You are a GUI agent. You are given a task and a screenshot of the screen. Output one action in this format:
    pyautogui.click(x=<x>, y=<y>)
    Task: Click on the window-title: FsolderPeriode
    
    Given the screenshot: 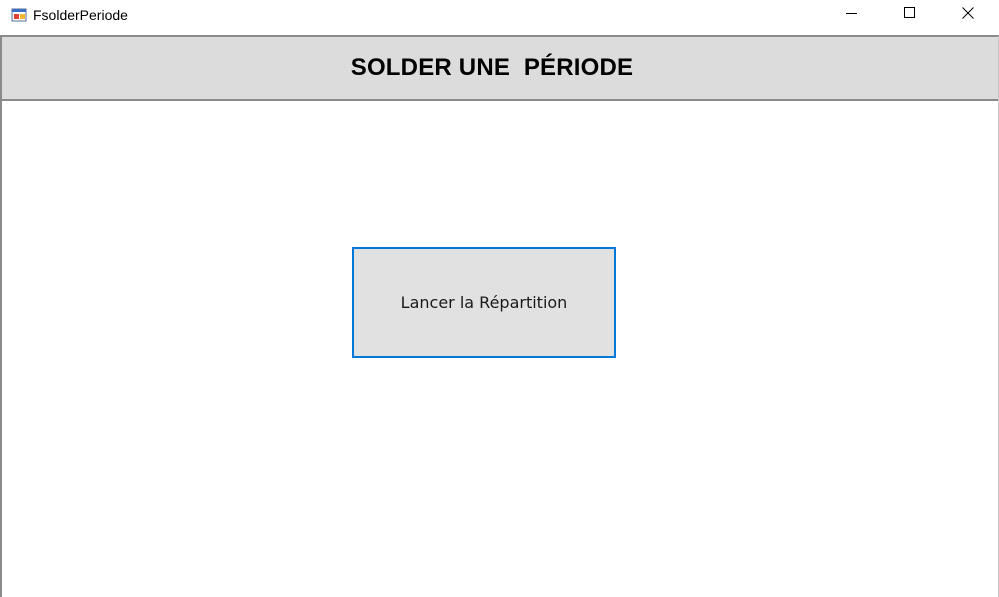 What is the action you would take?
    pyautogui.click(x=80, y=15)
    